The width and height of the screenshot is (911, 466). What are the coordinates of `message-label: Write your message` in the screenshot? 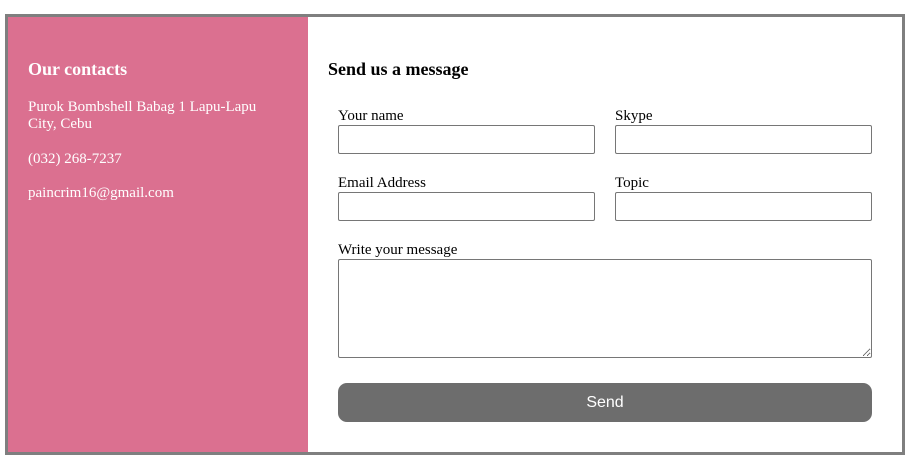 It's located at (398, 250).